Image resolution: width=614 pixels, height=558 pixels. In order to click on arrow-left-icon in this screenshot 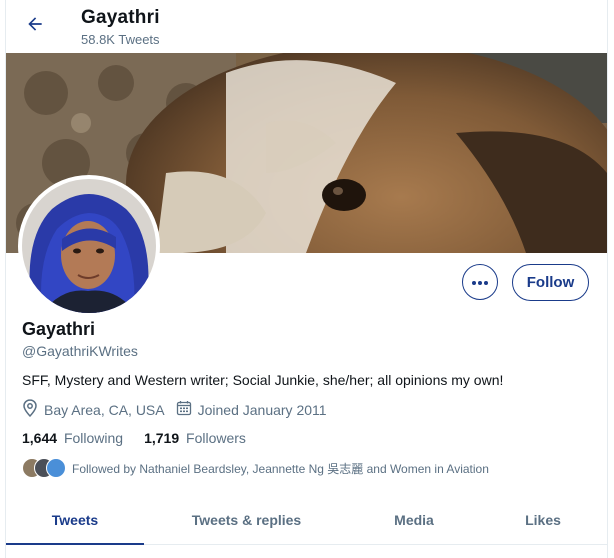, I will do `click(35, 26)`.